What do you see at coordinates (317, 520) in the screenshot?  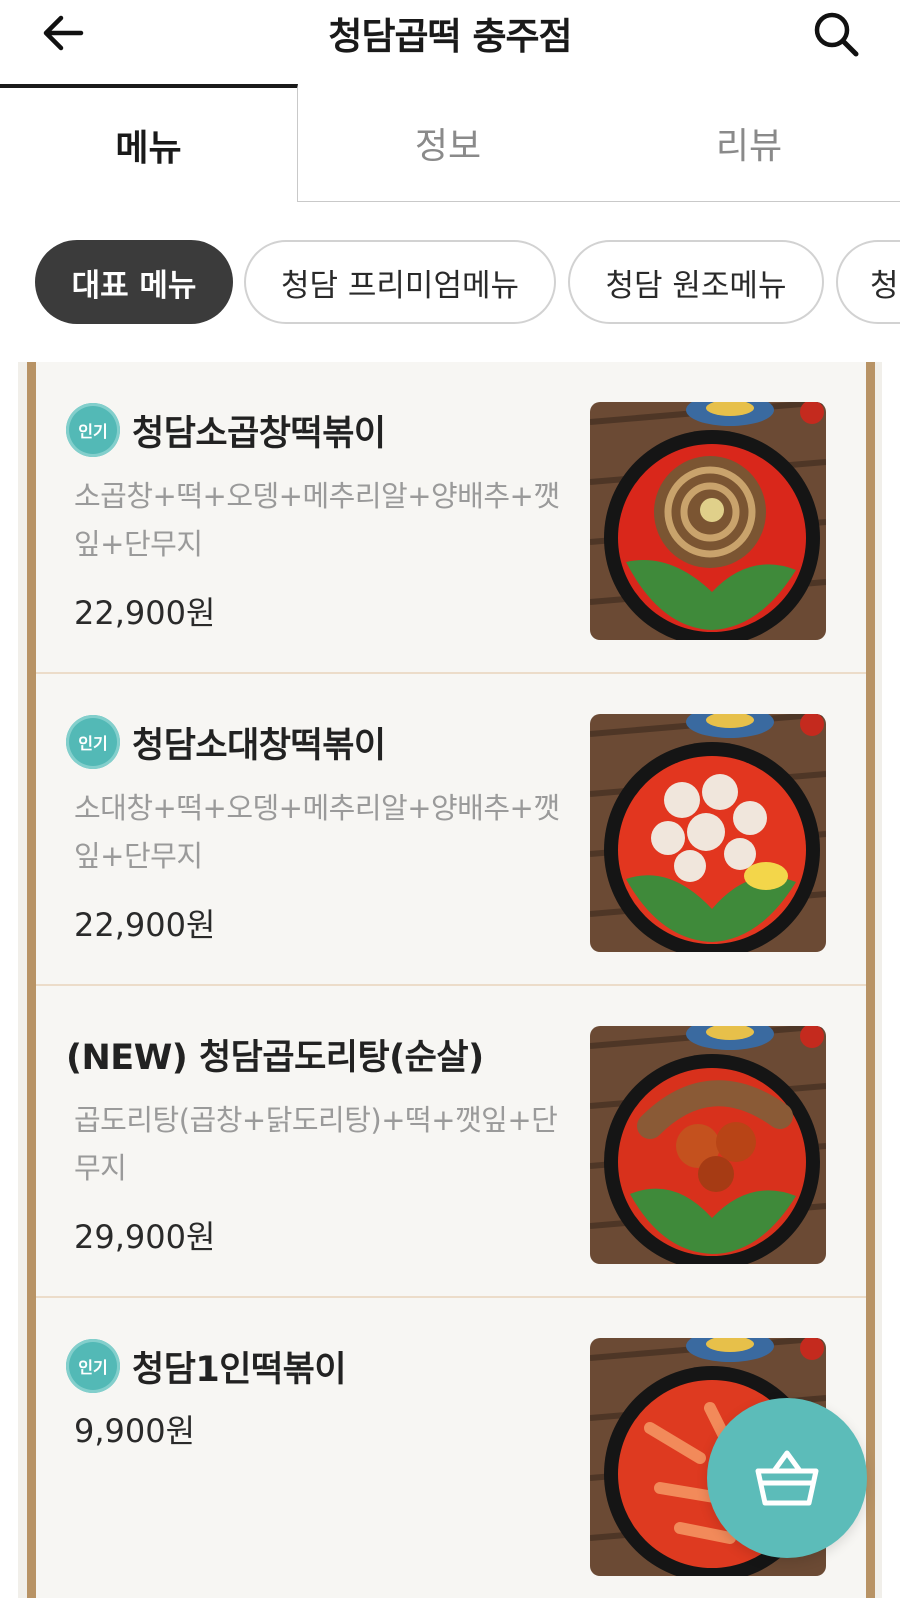 I see `menu-item-description: 소곱창+떡+오뎅+메추리알+양배추+깻잎+단무지` at bounding box center [317, 520].